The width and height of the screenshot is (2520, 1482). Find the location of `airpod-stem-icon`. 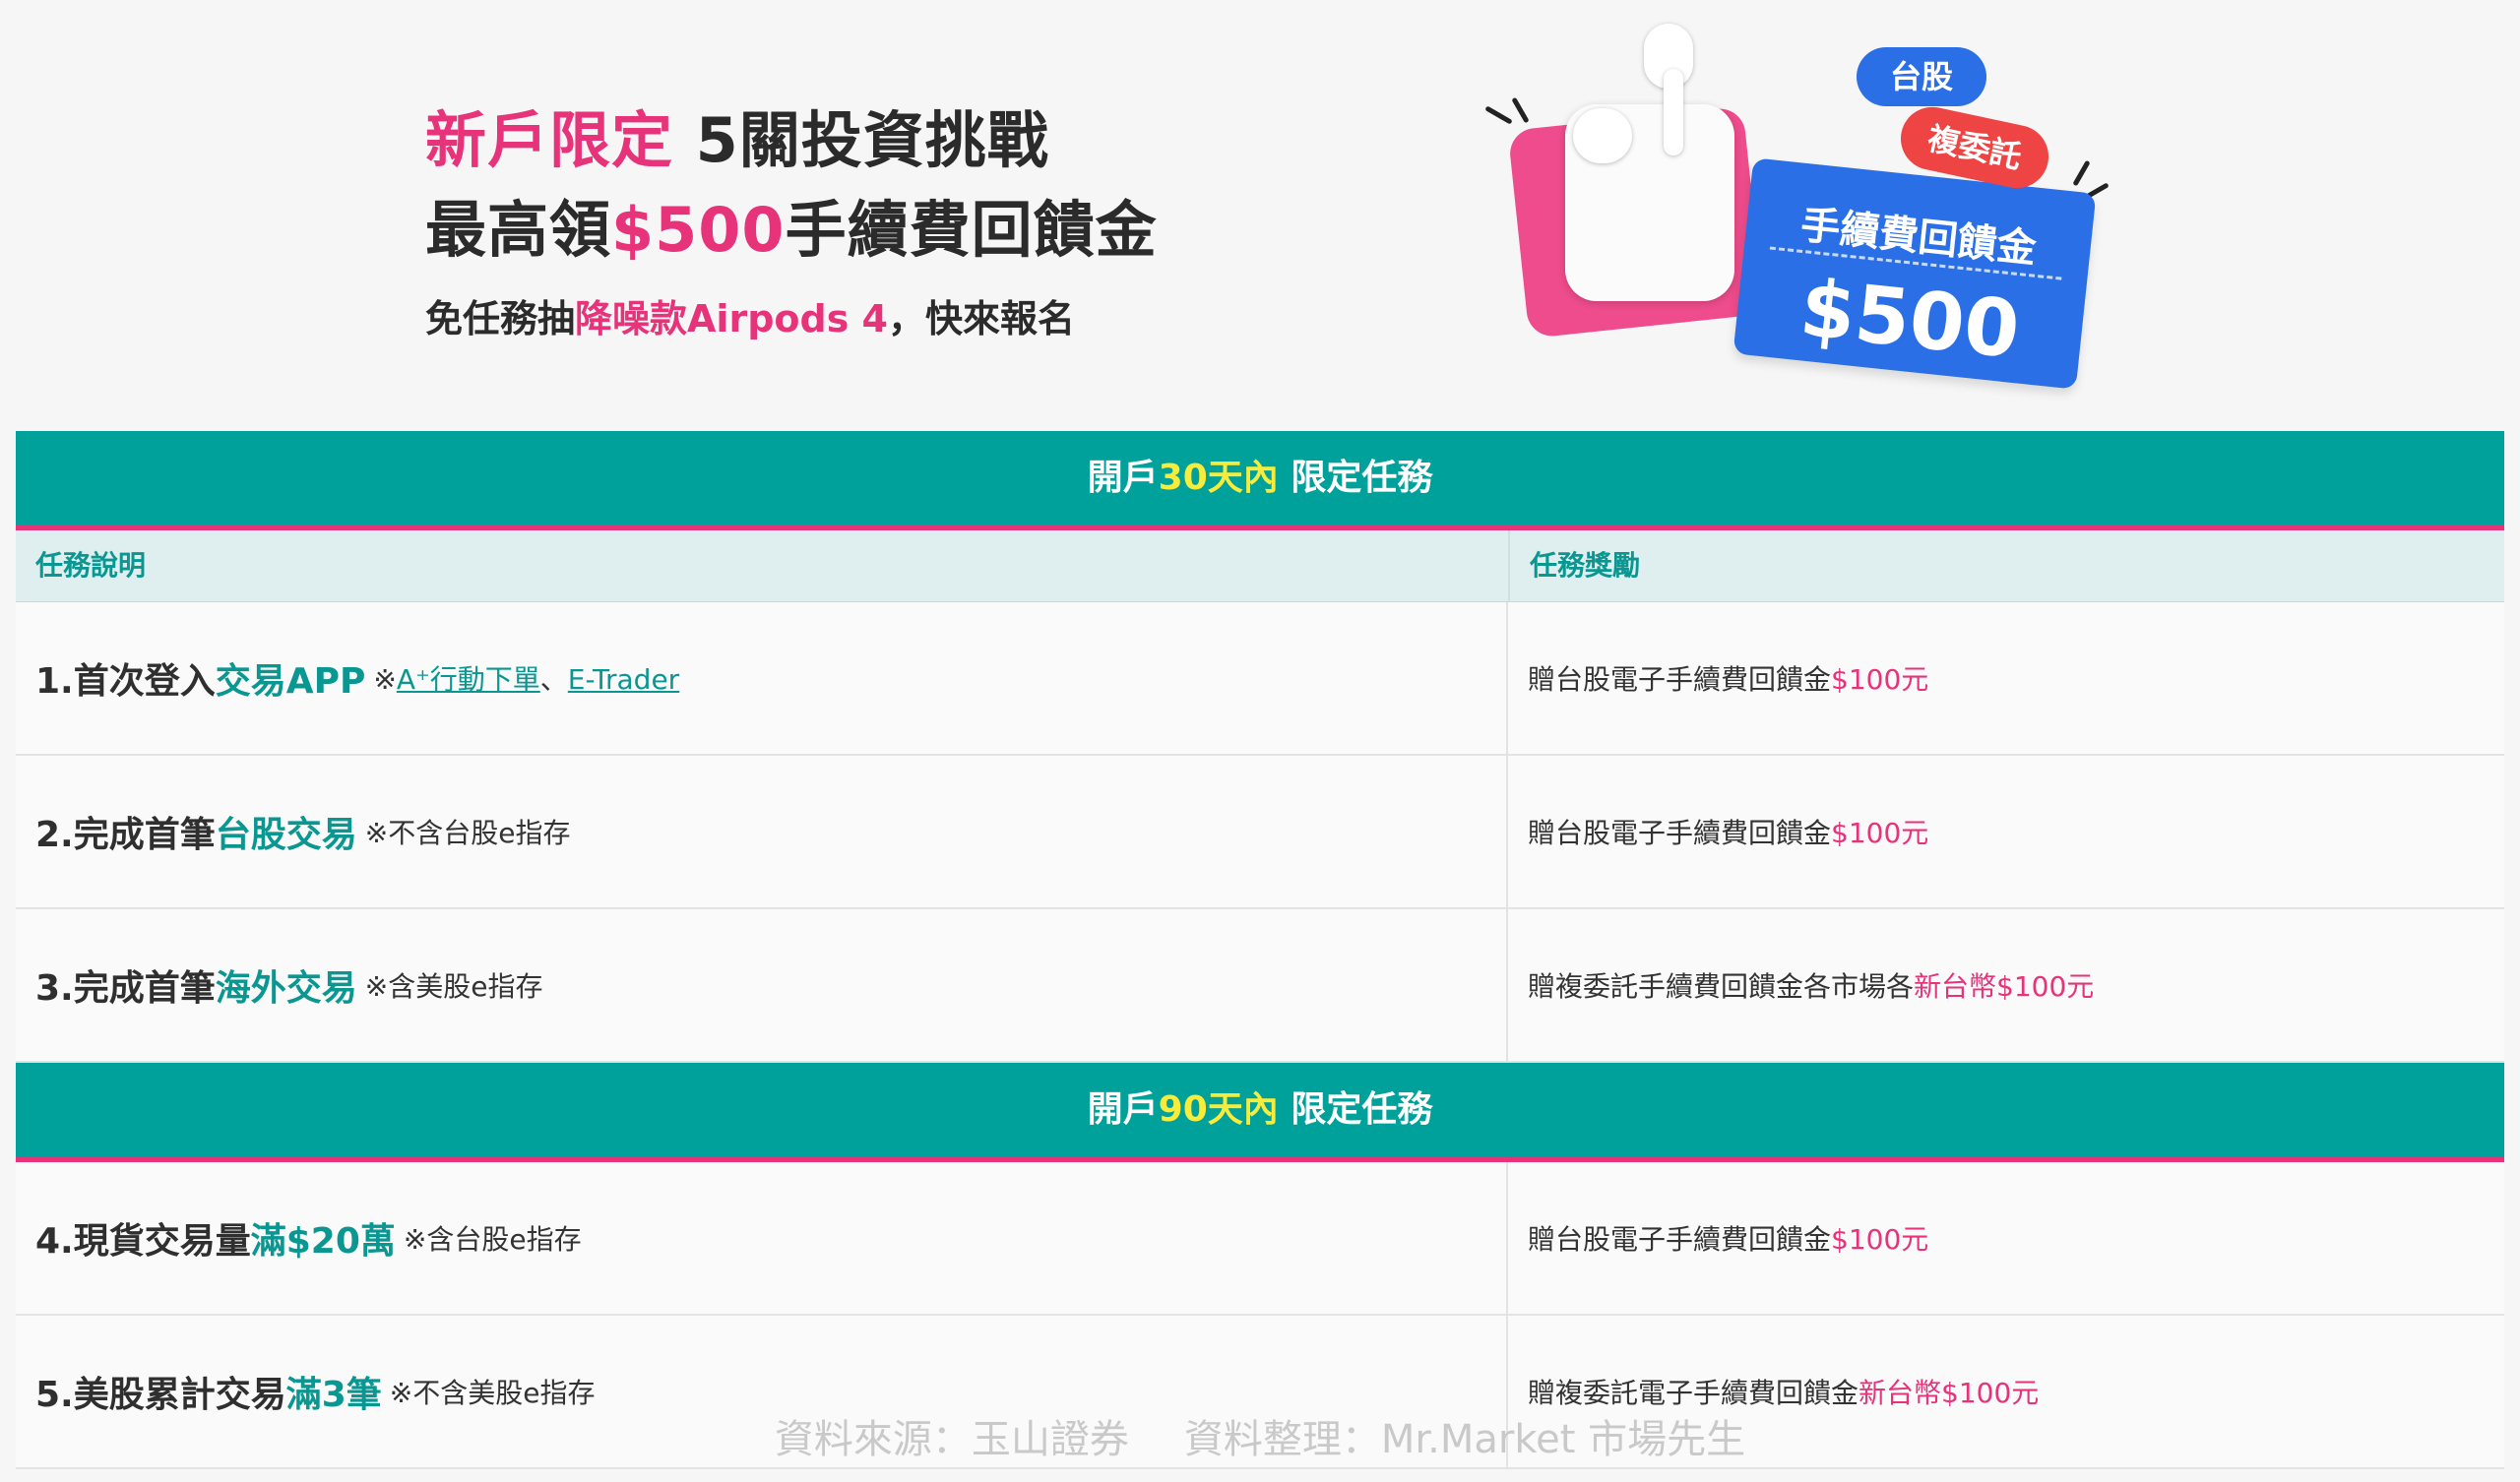

airpod-stem-icon is located at coordinates (1673, 112).